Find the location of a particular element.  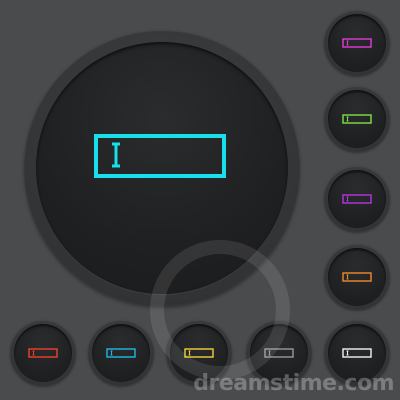

side-button-3-ring is located at coordinates (357, 199).